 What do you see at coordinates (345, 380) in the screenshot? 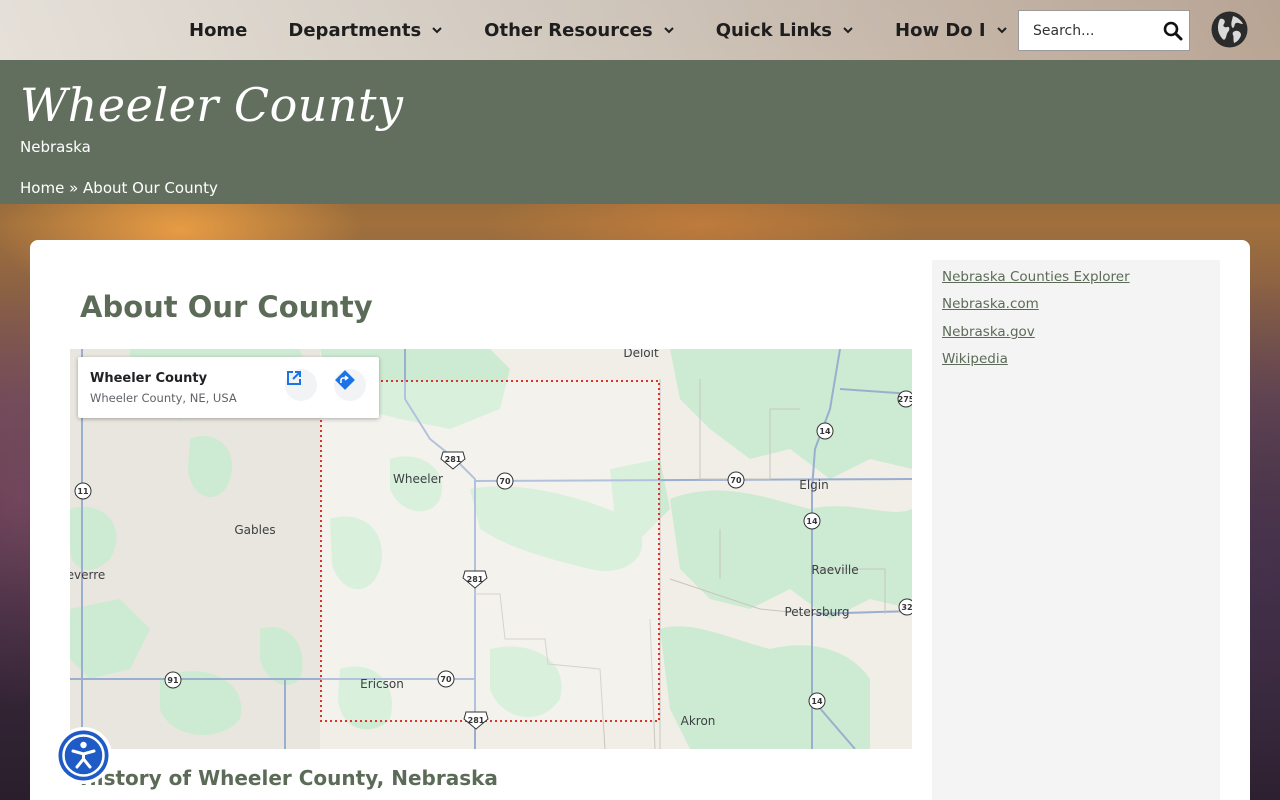
I see `directions-icon` at bounding box center [345, 380].